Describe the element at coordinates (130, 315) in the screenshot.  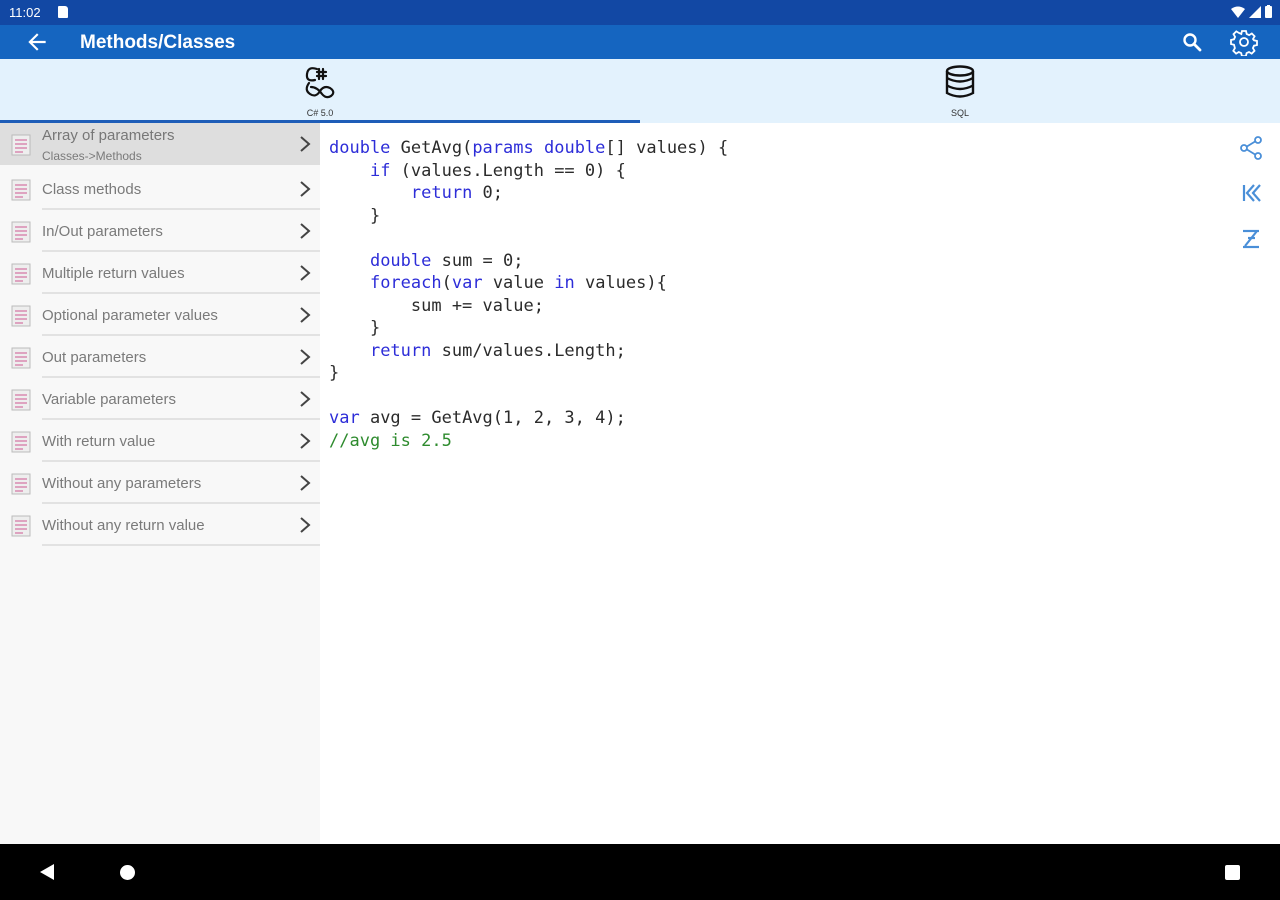
I see `list-item-label: Optional parameter values` at that location.